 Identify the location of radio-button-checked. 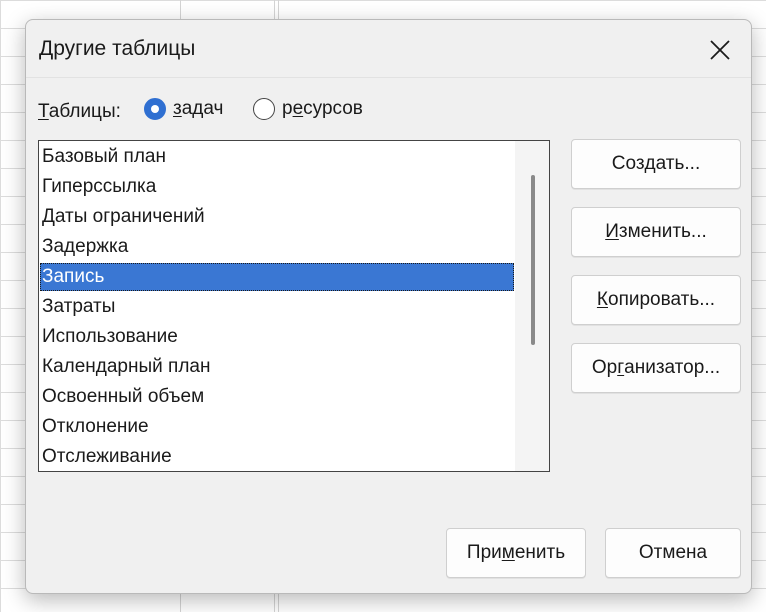
(155, 109).